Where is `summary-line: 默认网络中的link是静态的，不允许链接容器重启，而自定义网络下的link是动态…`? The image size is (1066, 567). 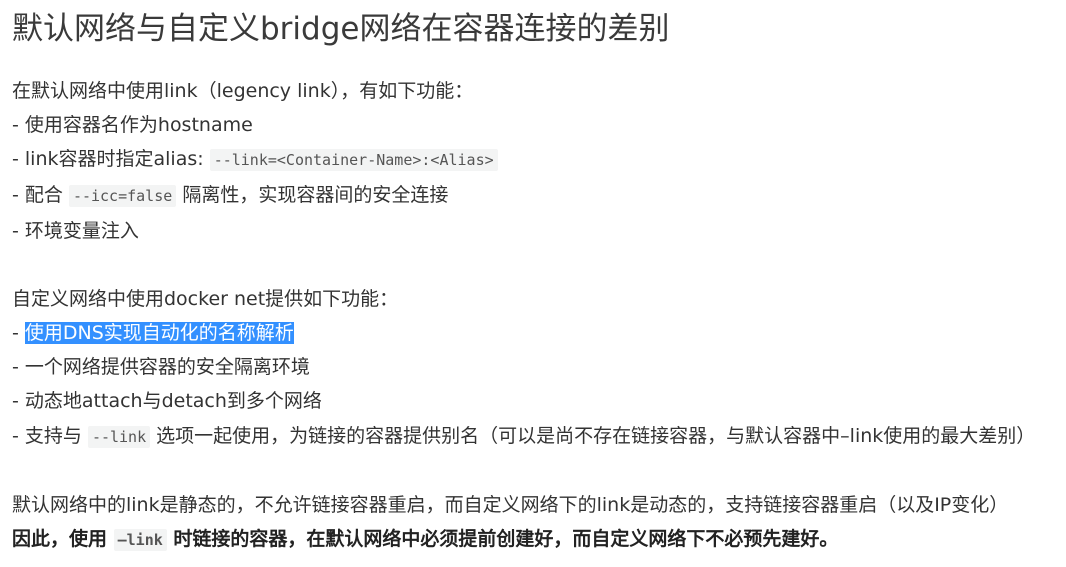
summary-line: 默认网络中的link是静态的，不允许链接容器重启，而自定义网络下的link是动态… is located at coordinates (510, 505).